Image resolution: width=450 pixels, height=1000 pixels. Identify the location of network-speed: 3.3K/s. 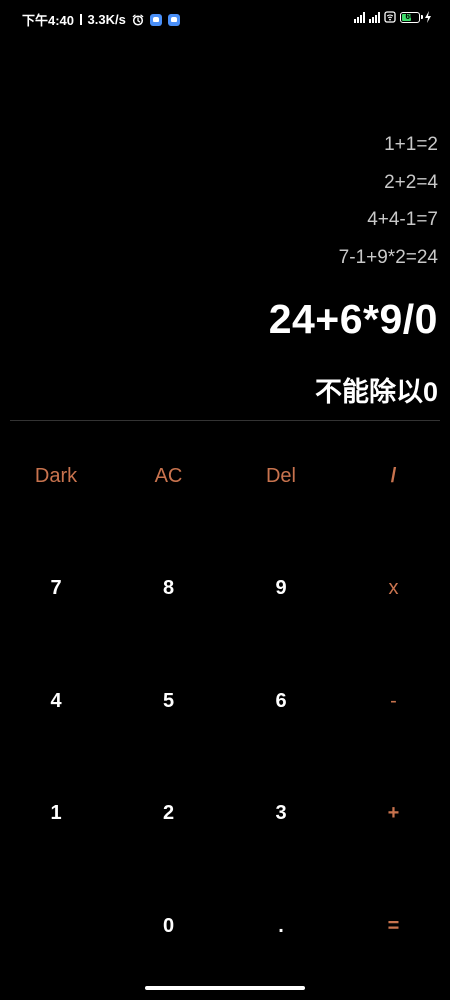
(106, 19).